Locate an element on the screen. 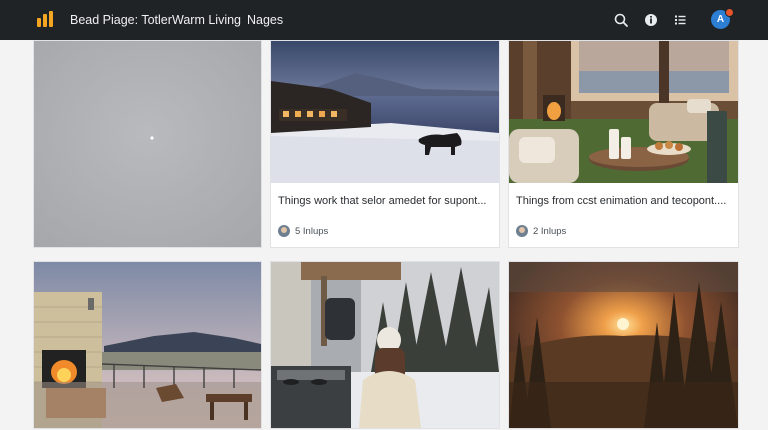  photo-card-snowy-forest is located at coordinates (385, 345).